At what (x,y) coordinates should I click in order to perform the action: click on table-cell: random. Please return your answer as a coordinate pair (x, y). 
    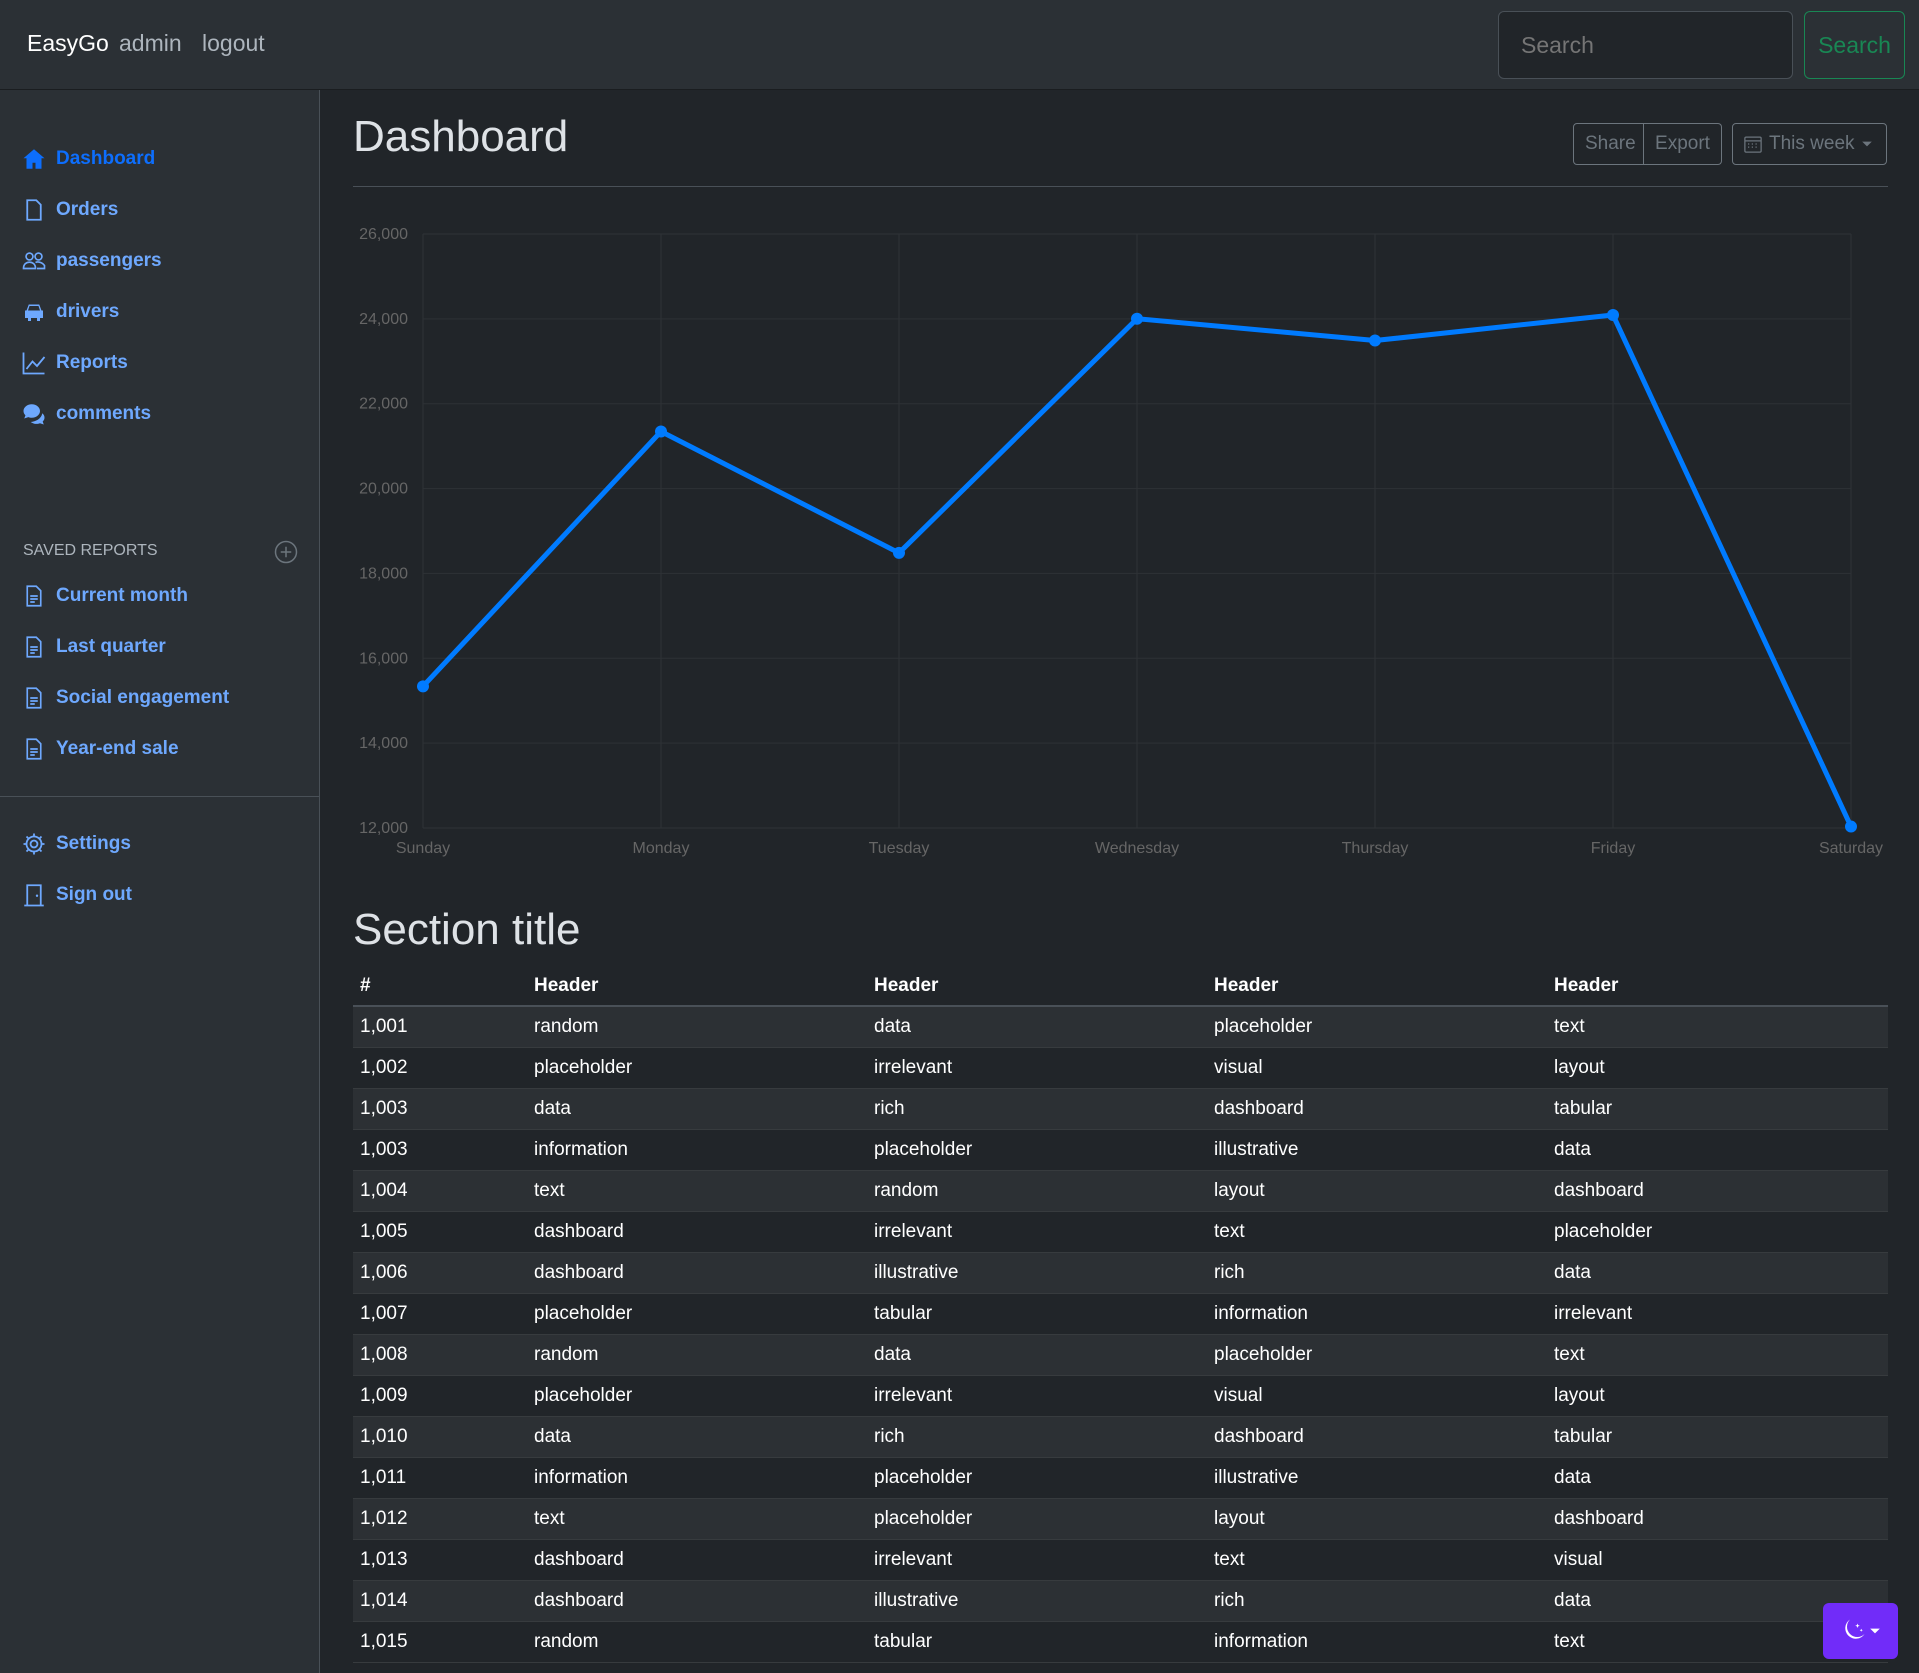
    Looking at the image, I should click on (1037, 1191).